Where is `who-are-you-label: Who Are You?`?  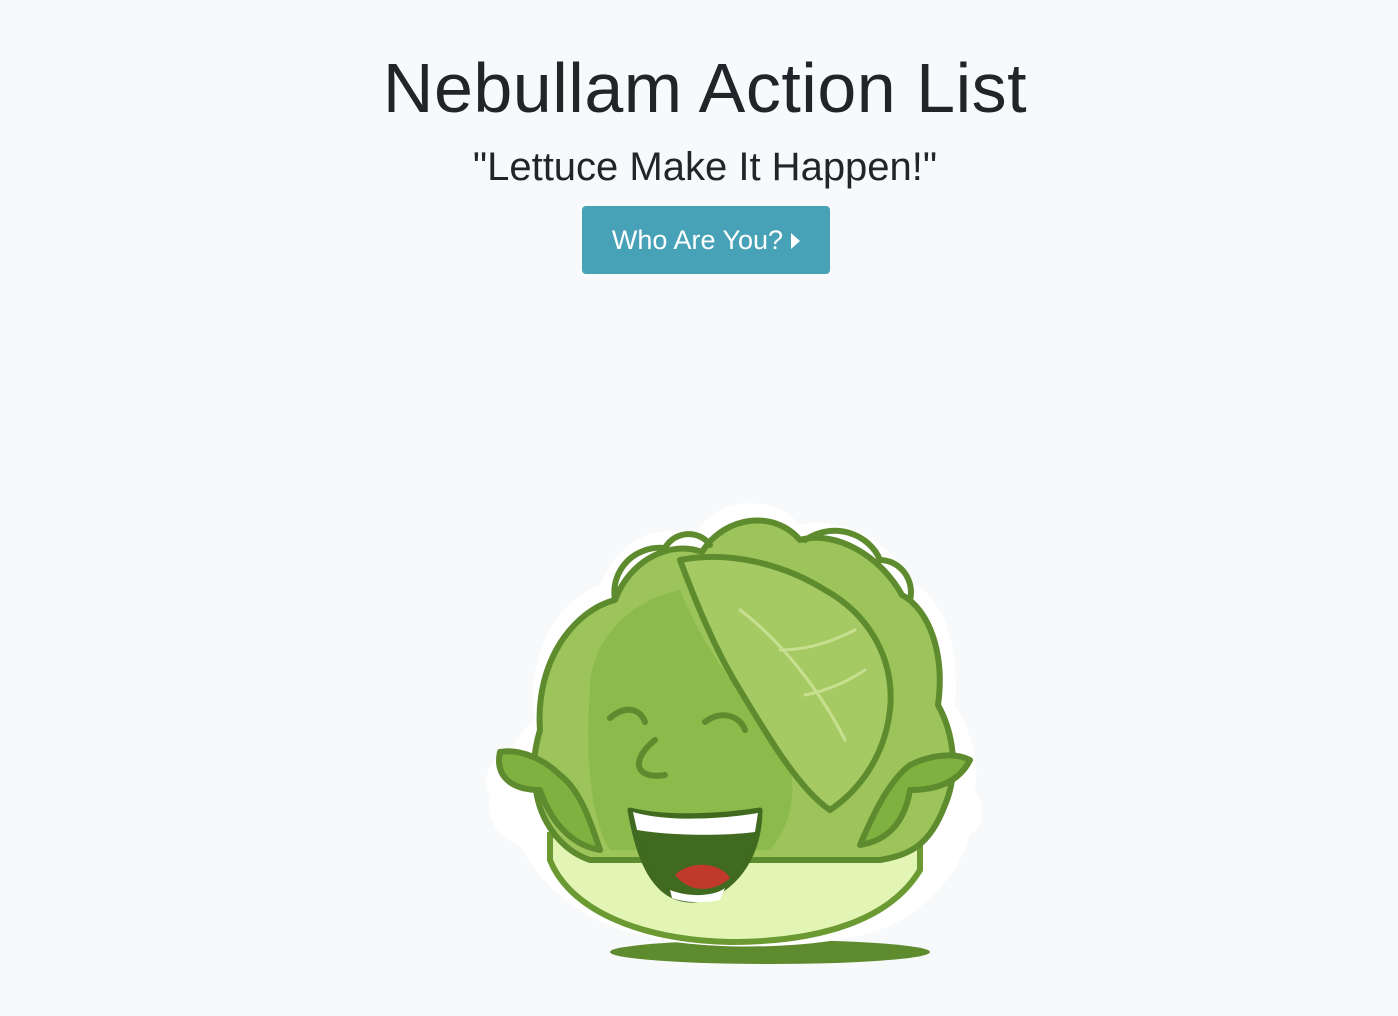
who-are-you-label: Who Are You? is located at coordinates (697, 239).